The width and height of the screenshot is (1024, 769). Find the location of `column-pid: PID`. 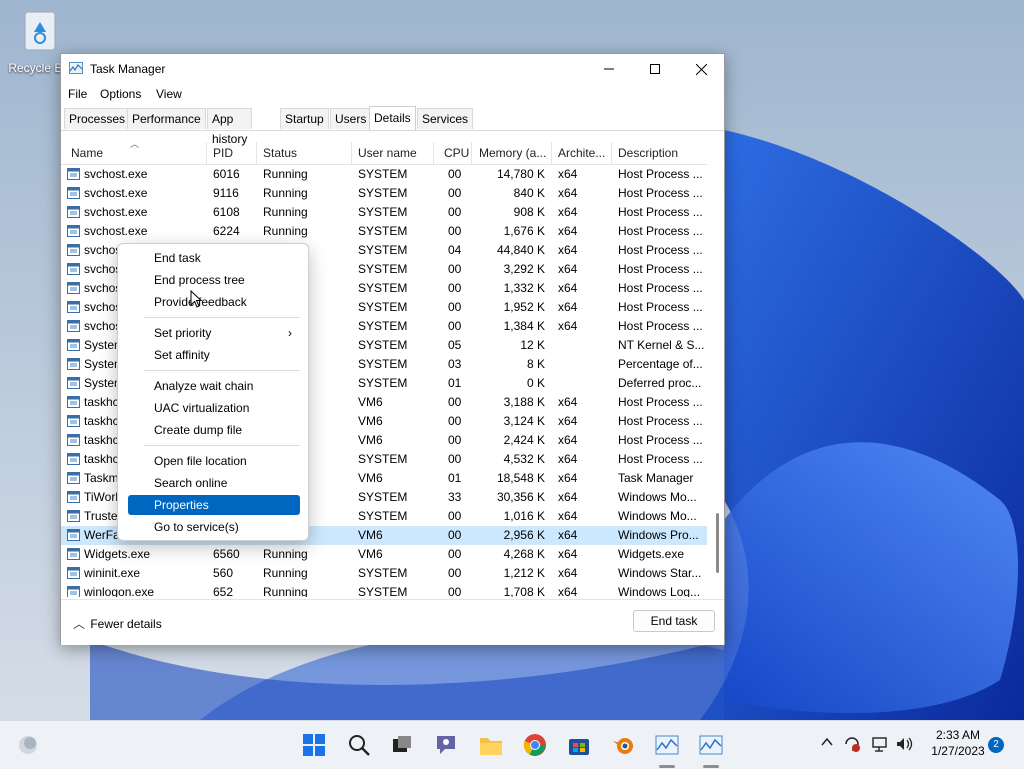

column-pid: PID is located at coordinates (223, 153).